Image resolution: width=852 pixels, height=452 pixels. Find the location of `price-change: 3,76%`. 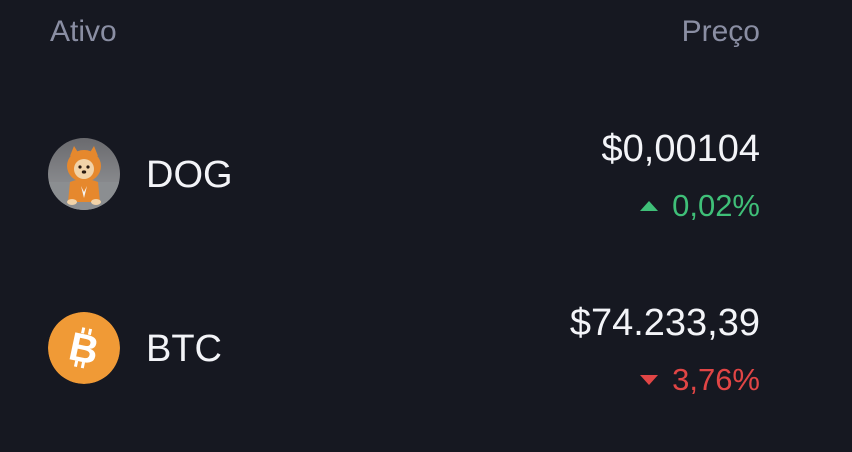

price-change: 3,76% is located at coordinates (700, 380).